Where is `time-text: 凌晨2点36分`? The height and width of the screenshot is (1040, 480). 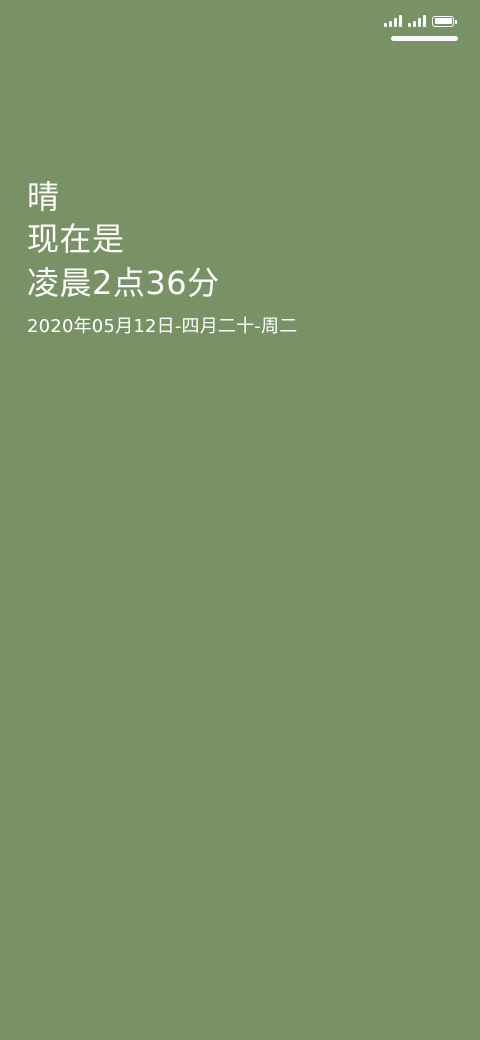 time-text: 凌晨2点36分 is located at coordinates (123, 283).